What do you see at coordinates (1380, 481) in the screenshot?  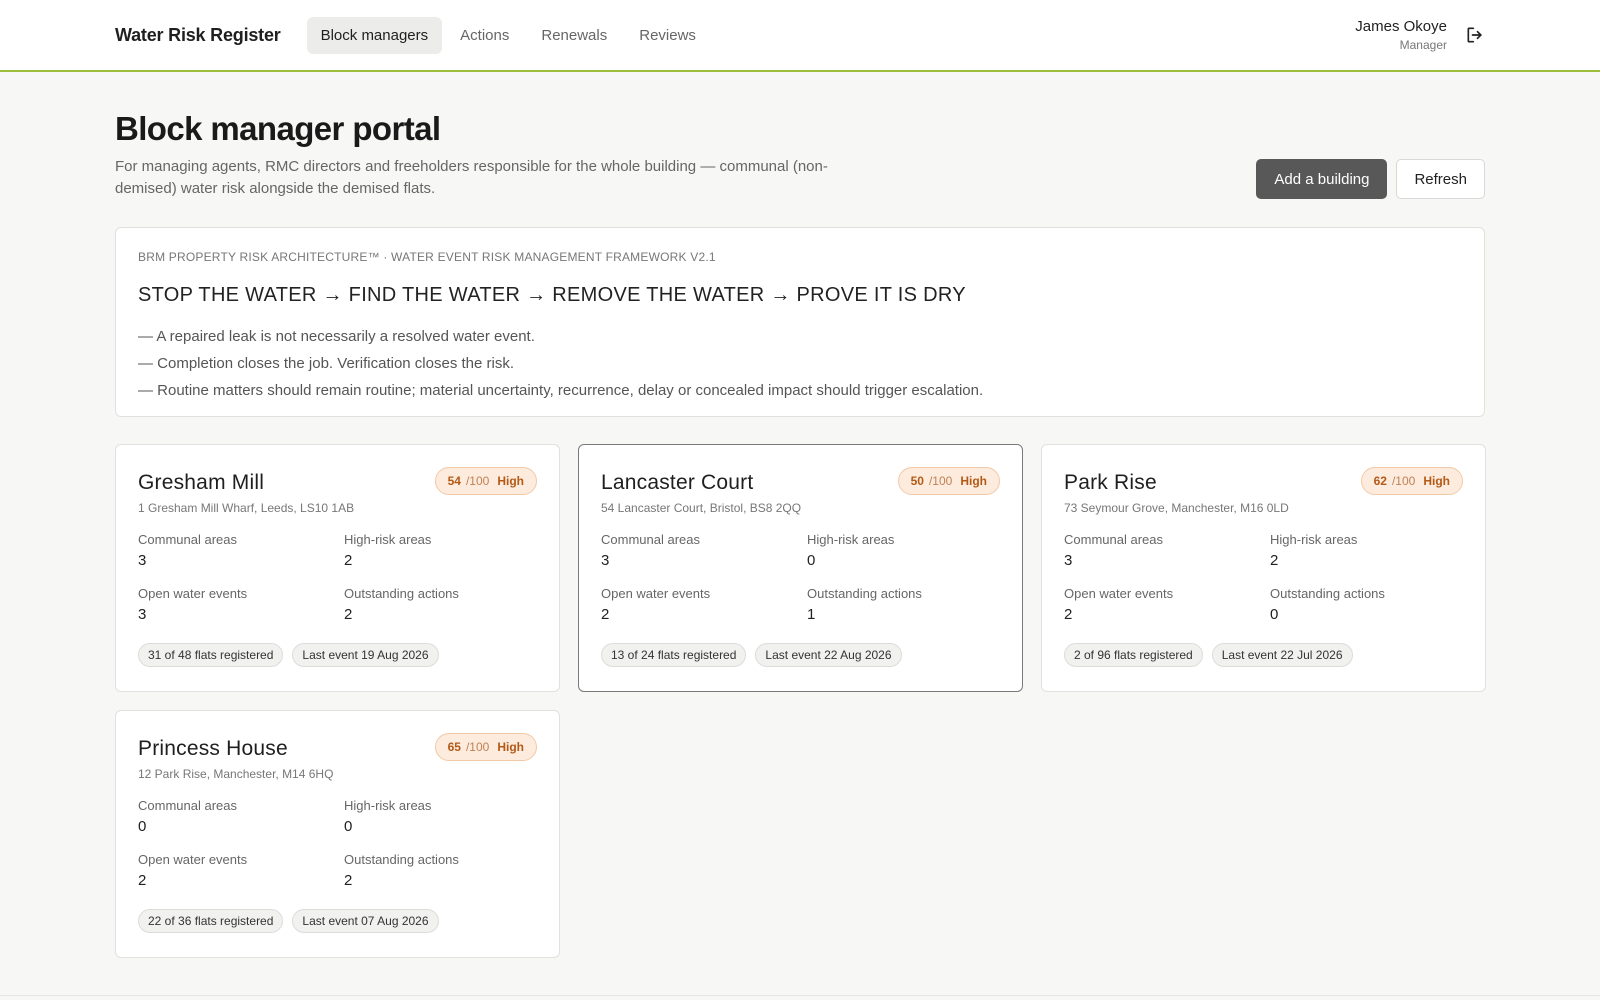 I see `risk-score-value: 62` at bounding box center [1380, 481].